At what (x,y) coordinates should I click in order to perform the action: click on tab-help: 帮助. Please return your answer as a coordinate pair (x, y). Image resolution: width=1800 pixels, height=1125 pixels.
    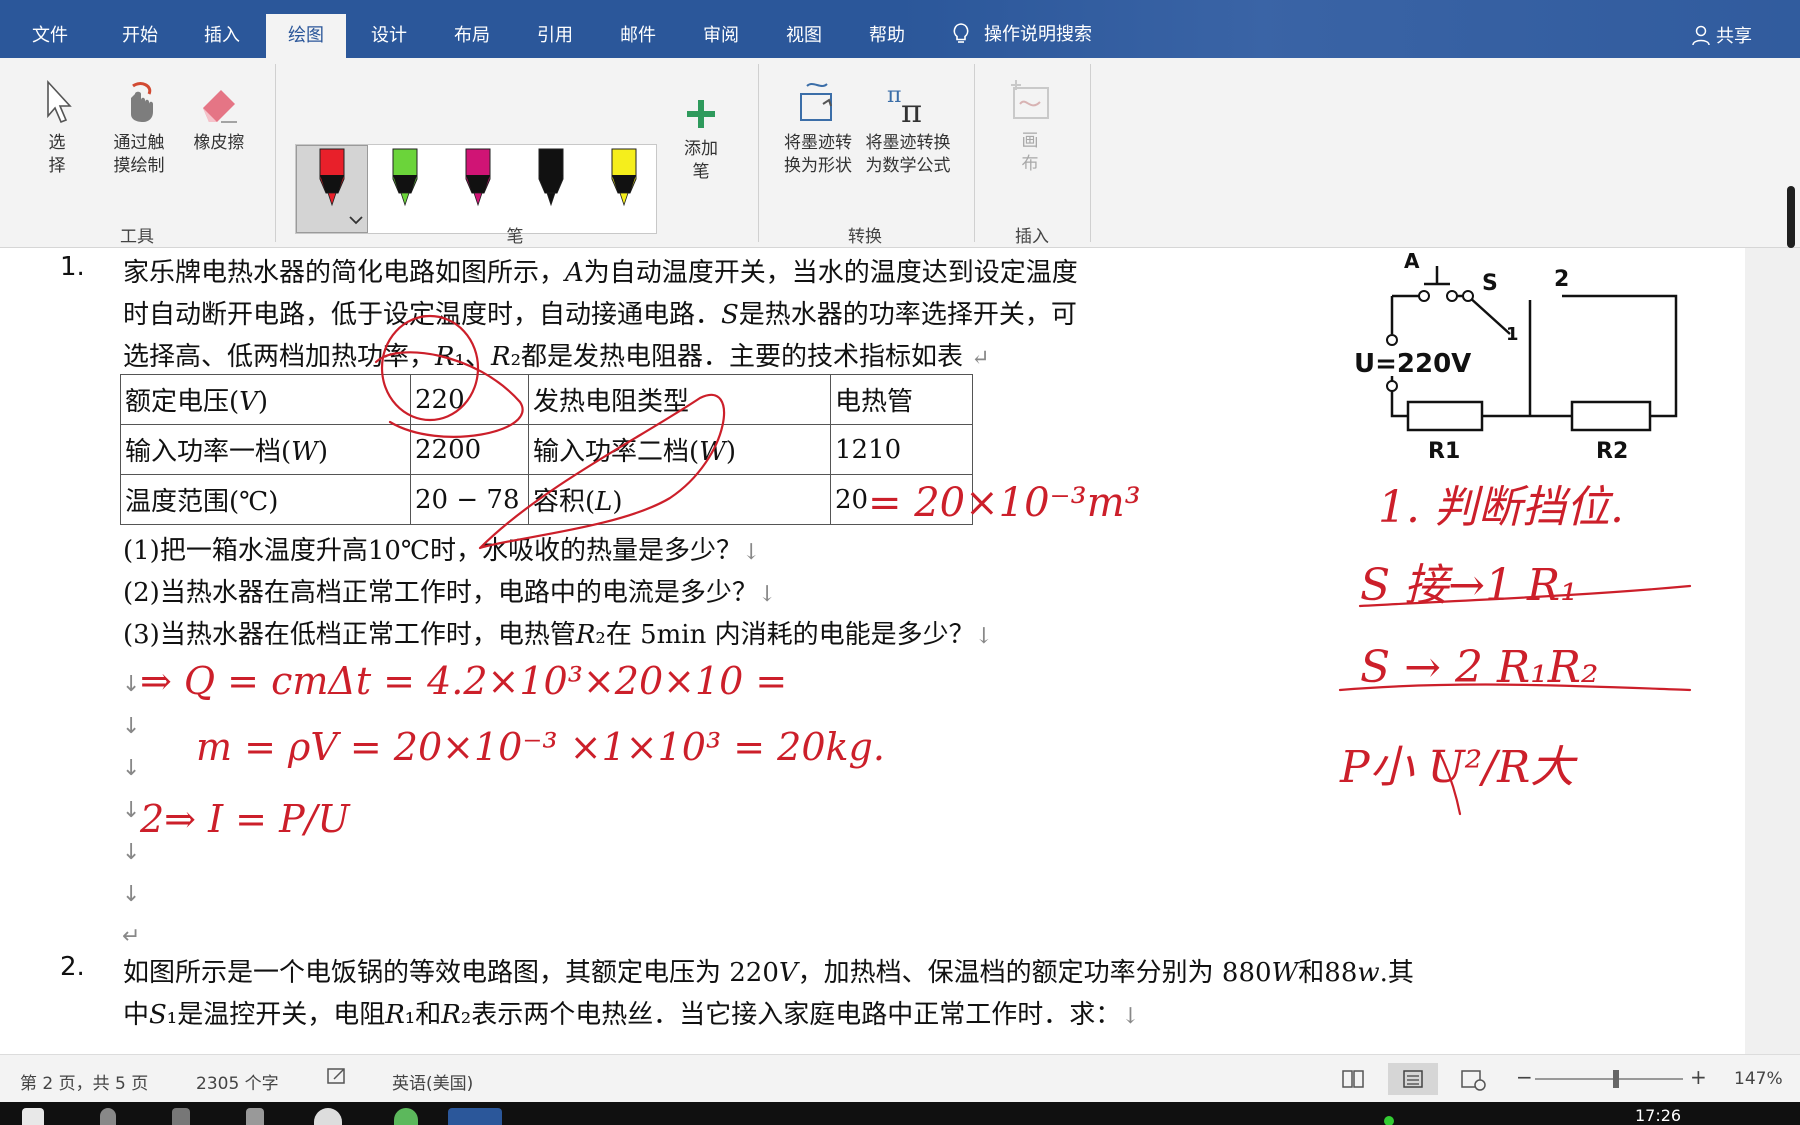
    Looking at the image, I should click on (887, 29).